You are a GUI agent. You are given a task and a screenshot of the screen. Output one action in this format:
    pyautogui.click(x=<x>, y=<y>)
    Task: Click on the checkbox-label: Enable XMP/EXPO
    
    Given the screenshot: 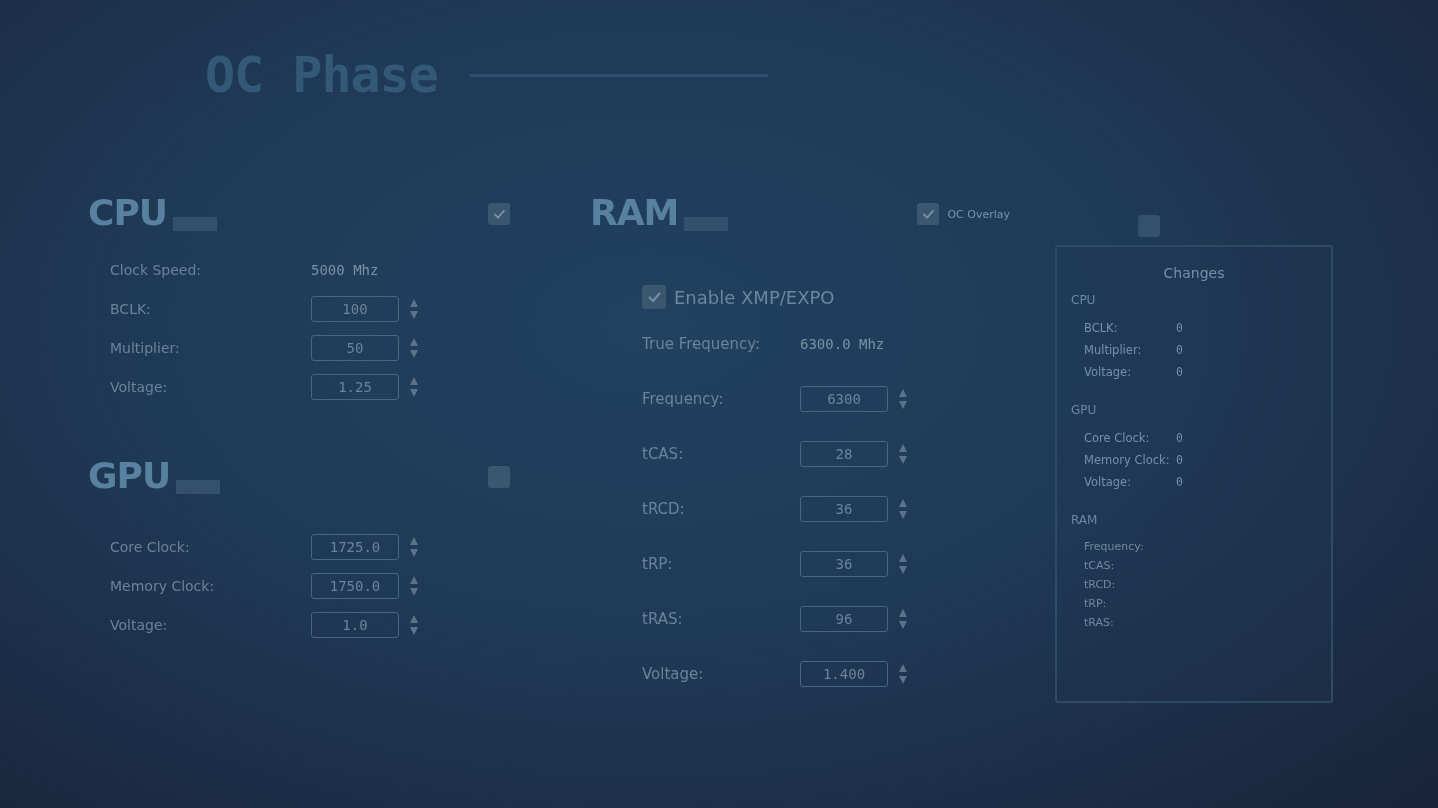 What is the action you would take?
    pyautogui.click(x=754, y=297)
    